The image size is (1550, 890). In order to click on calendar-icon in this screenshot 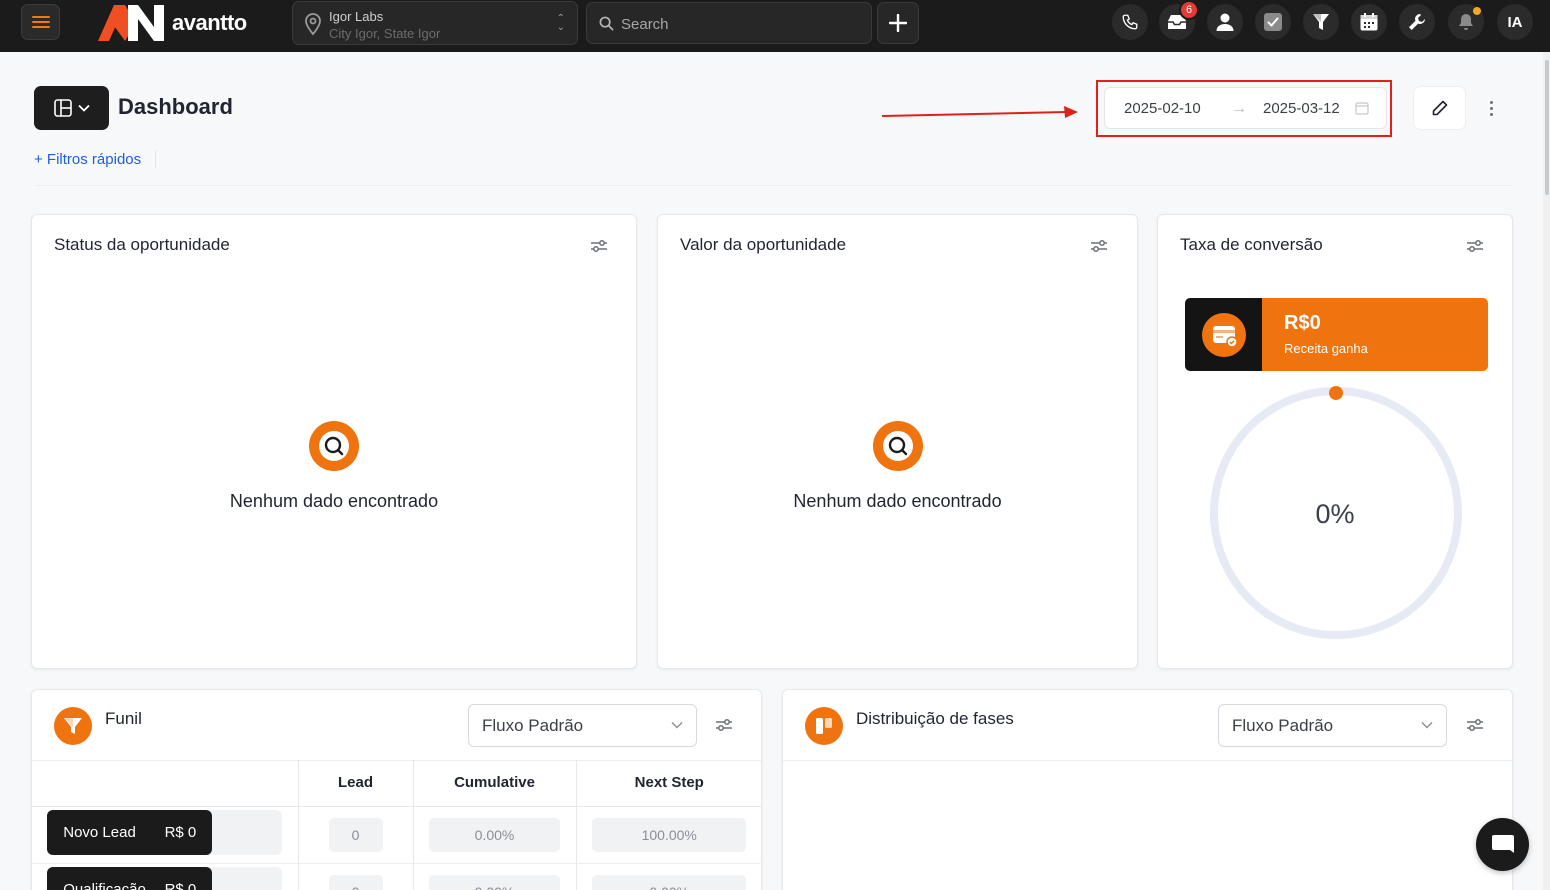, I will do `click(1369, 22)`.